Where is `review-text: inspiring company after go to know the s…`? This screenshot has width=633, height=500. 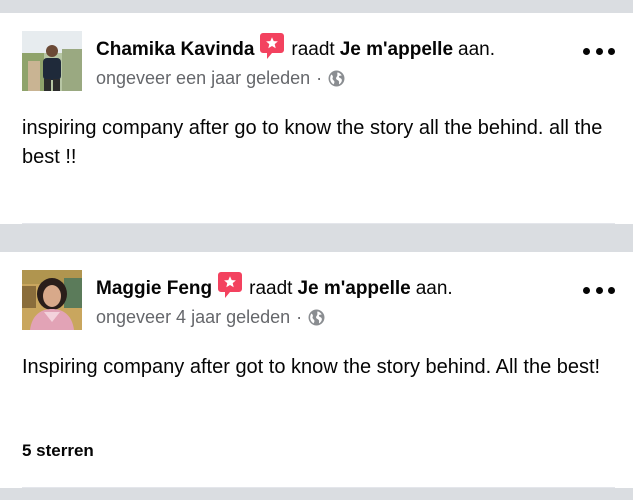 review-text: inspiring company after go to know the s… is located at coordinates (312, 142).